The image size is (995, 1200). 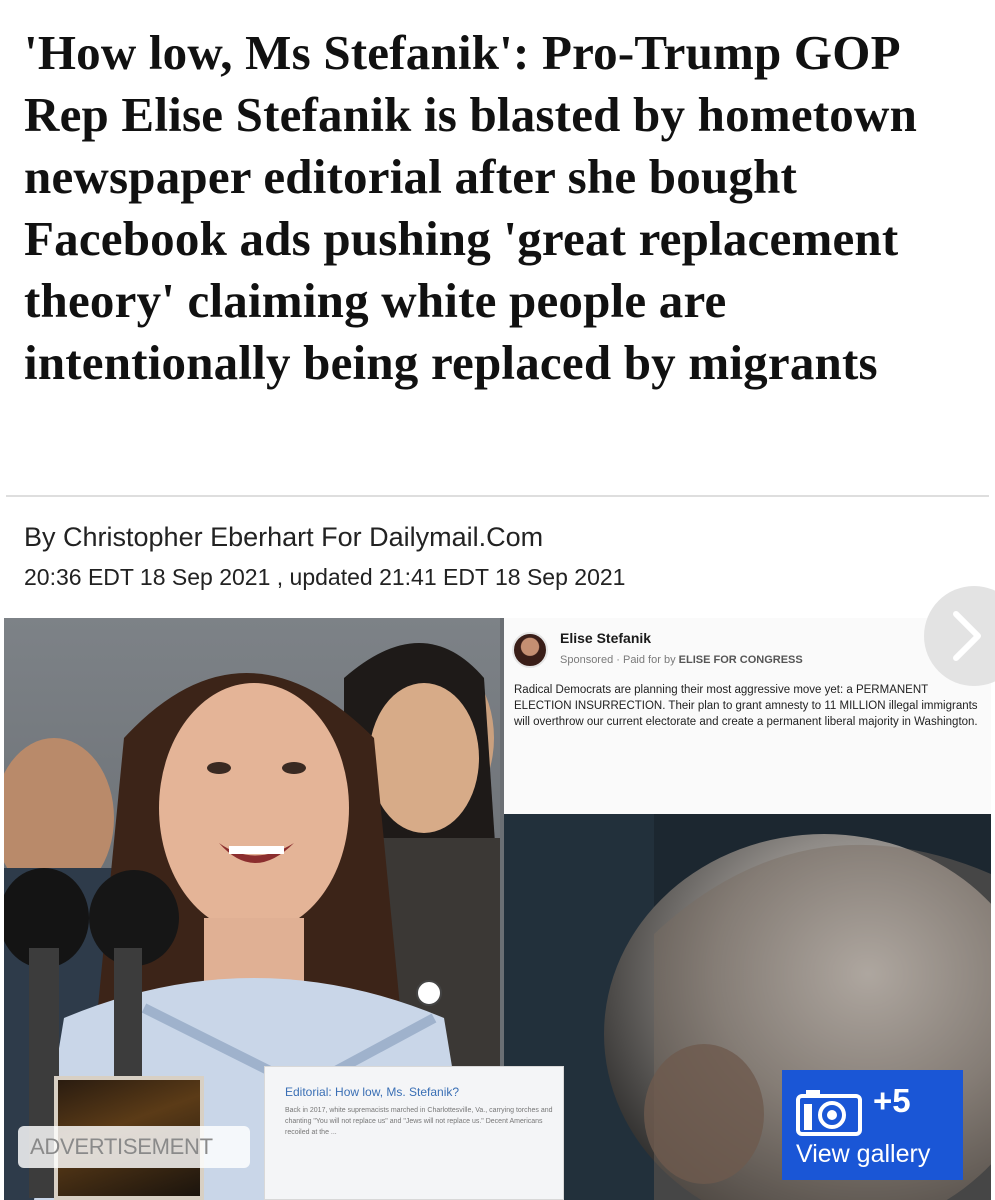 I want to click on editorial-title: Editorial: How low, Ms. Stefanik?, so click(x=372, y=1092).